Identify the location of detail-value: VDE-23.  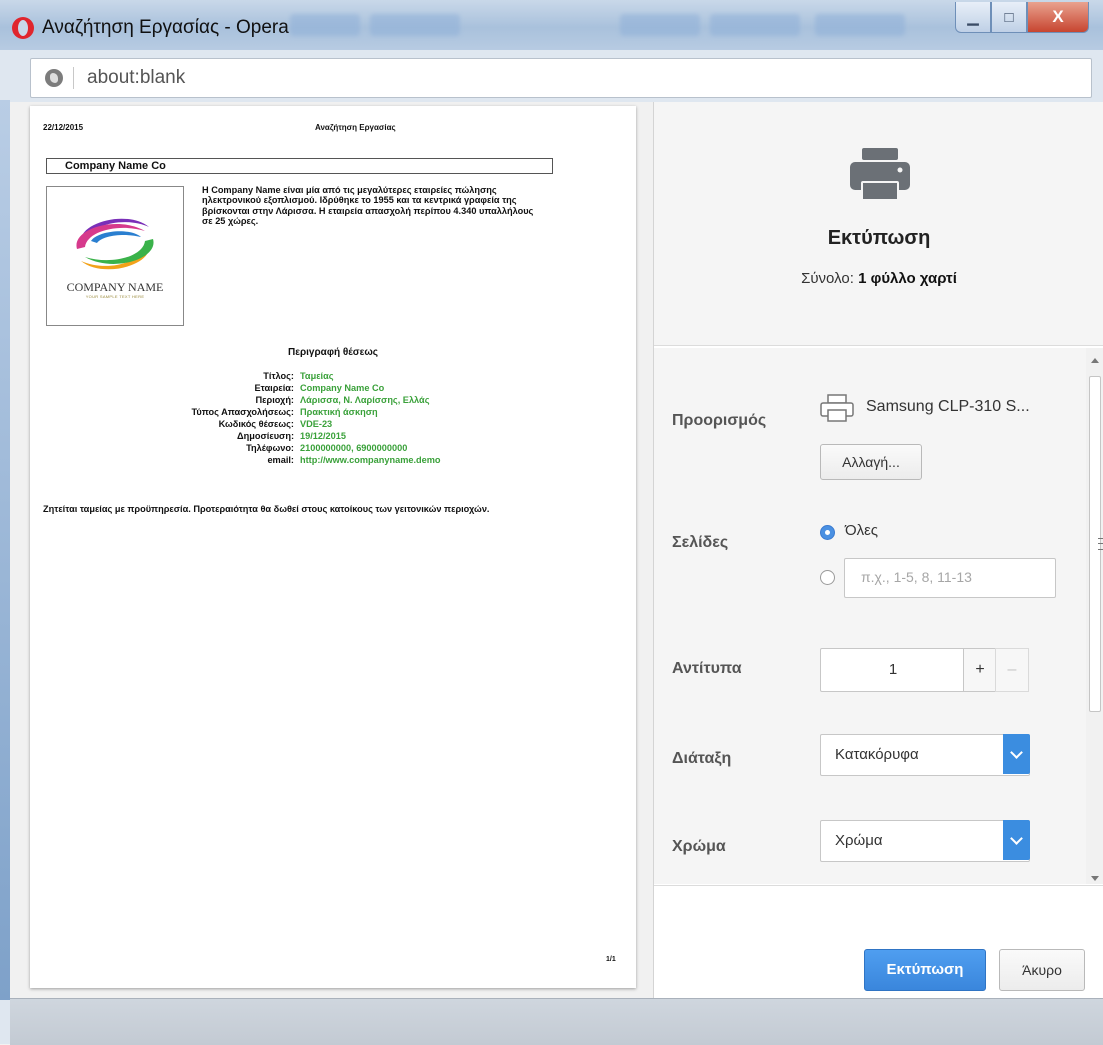
(316, 424).